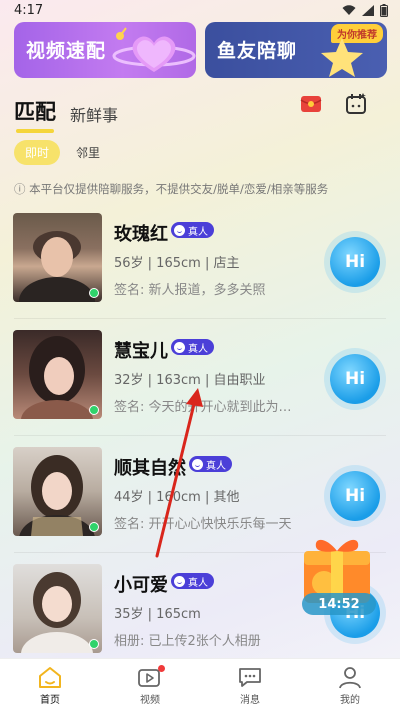 This screenshot has height=712, width=400. Describe the element at coordinates (157, 614) in the screenshot. I see `user-meta: 35岁 | 165cm` at that location.